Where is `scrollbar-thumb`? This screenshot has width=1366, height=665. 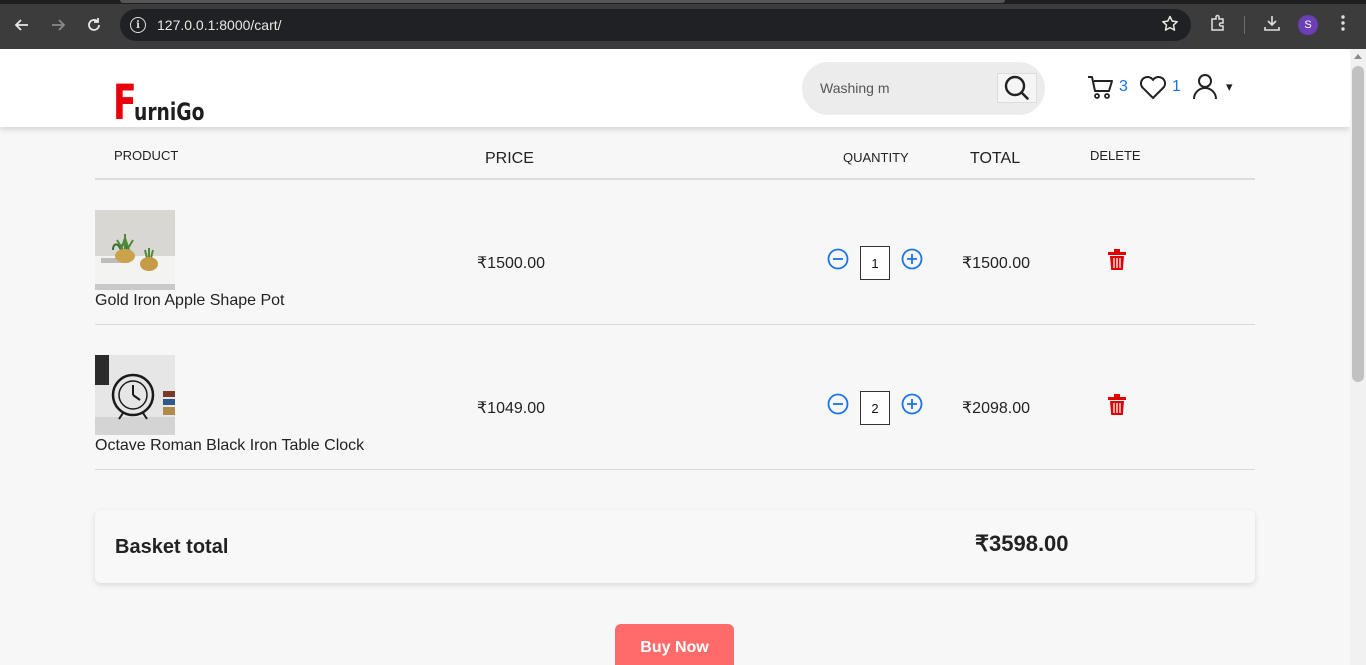
scrollbar-thumb is located at coordinates (1358, 224).